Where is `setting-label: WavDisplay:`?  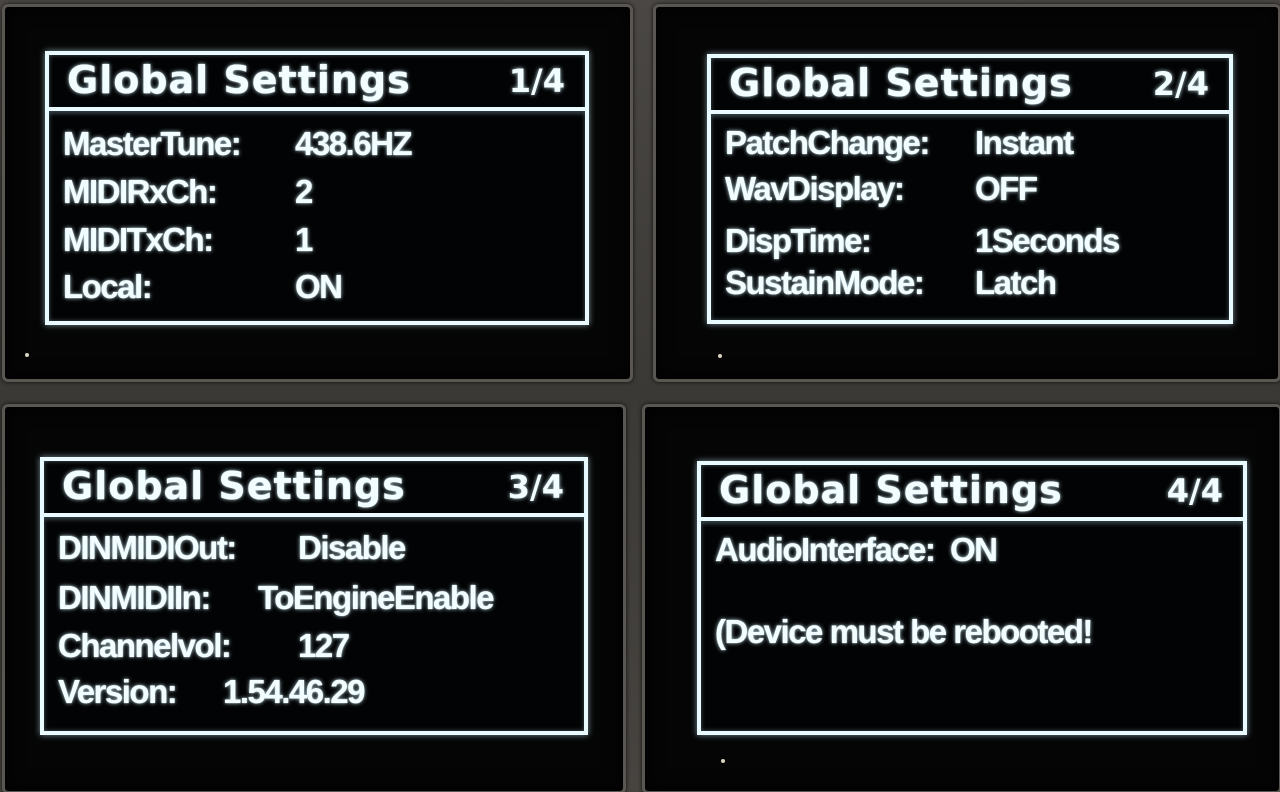
setting-label: WavDisplay: is located at coordinates (815, 188).